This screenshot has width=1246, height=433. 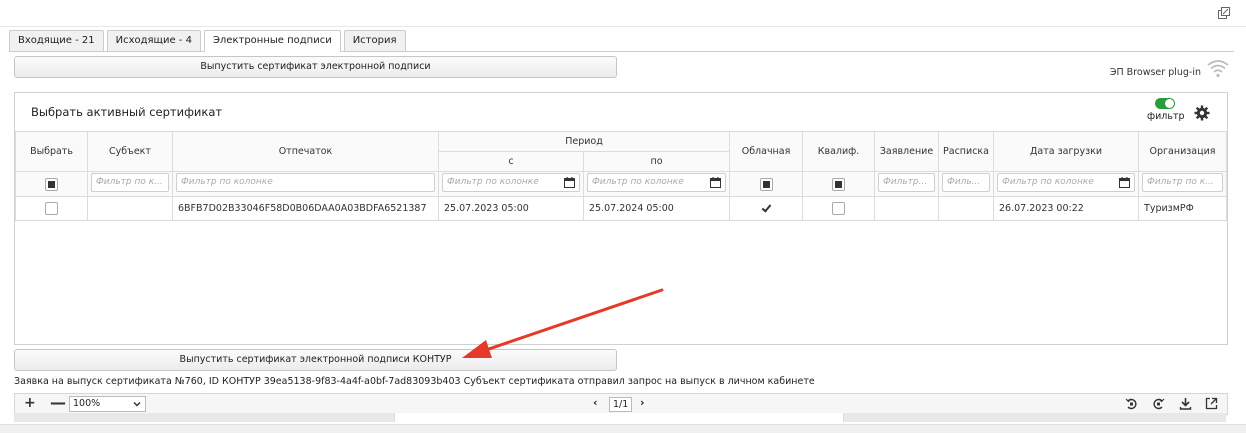 I want to click on filter-from-input: Фильтр по колонке, so click(x=511, y=182).